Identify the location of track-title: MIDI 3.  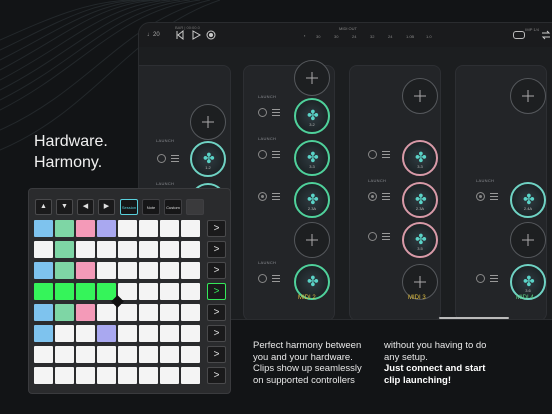
(417, 298).